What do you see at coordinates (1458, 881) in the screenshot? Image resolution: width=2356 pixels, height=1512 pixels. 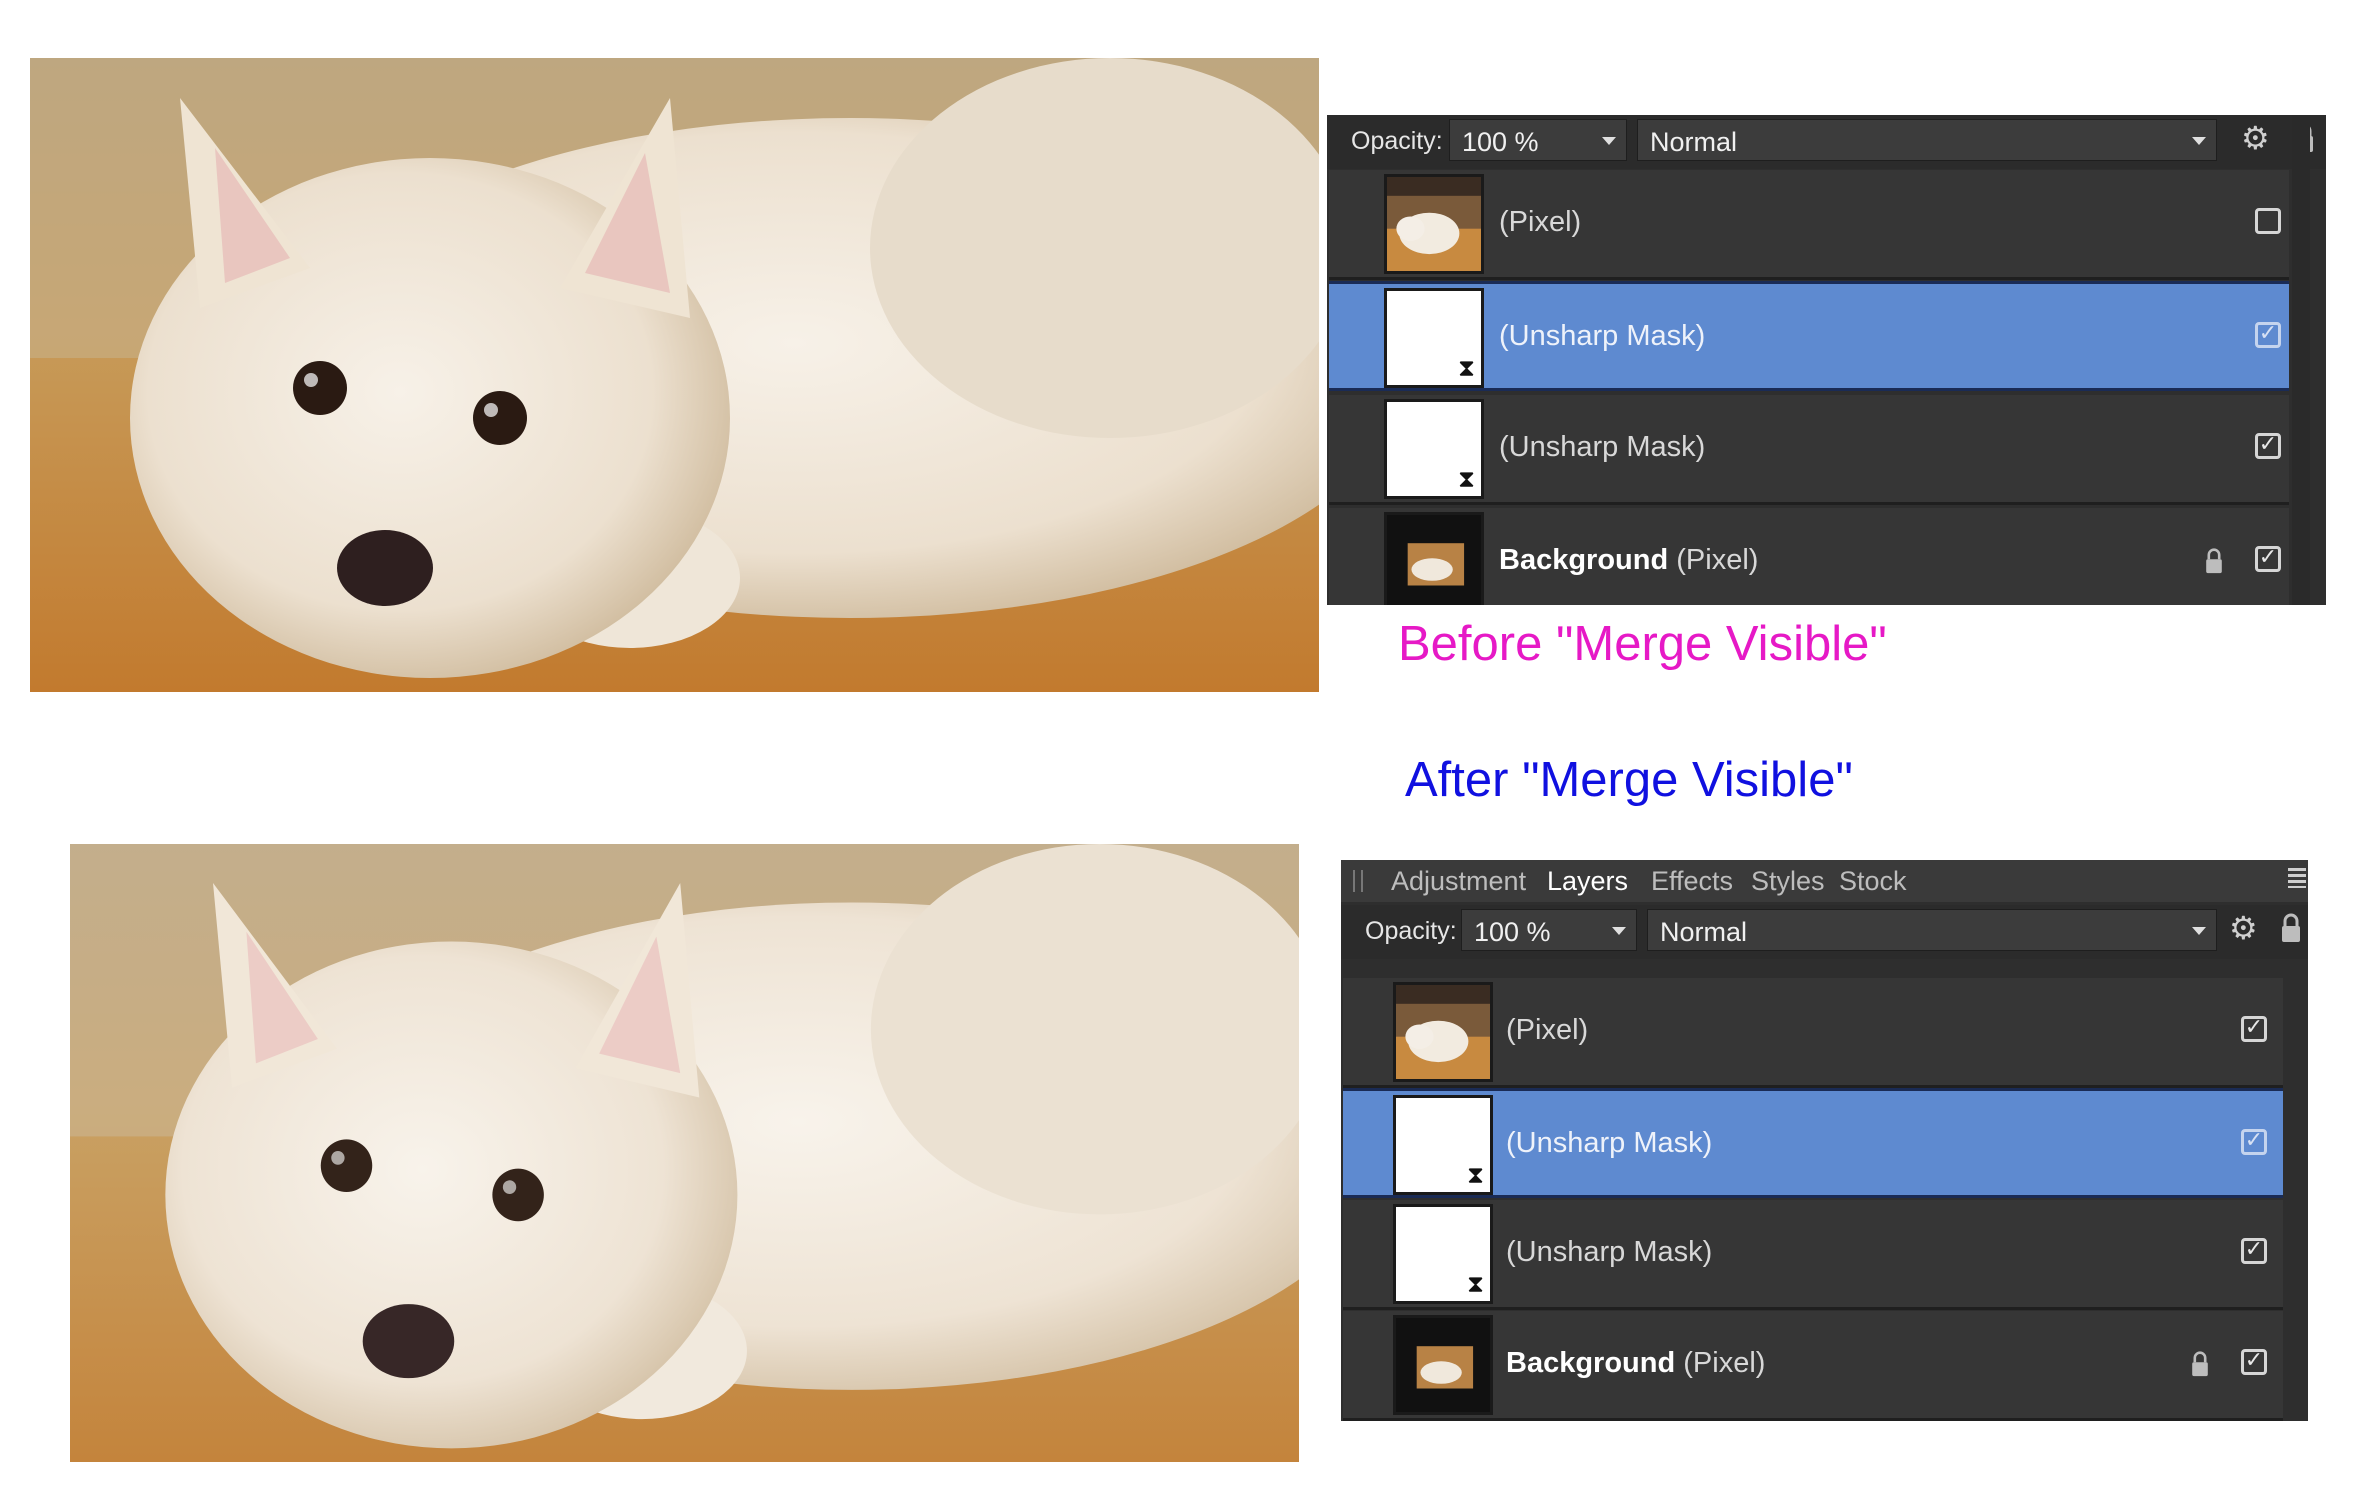 I see `tab-adjustment: Adjustment` at bounding box center [1458, 881].